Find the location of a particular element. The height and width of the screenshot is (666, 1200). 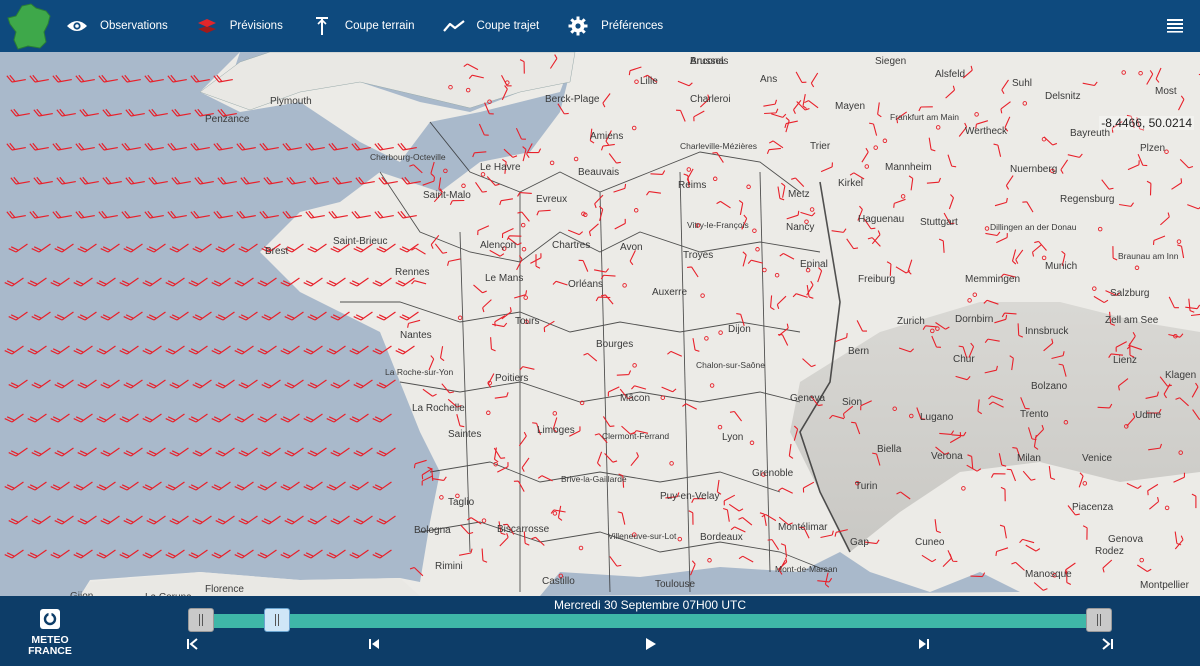

nav-previsions: Prévisions is located at coordinates (238, 26).